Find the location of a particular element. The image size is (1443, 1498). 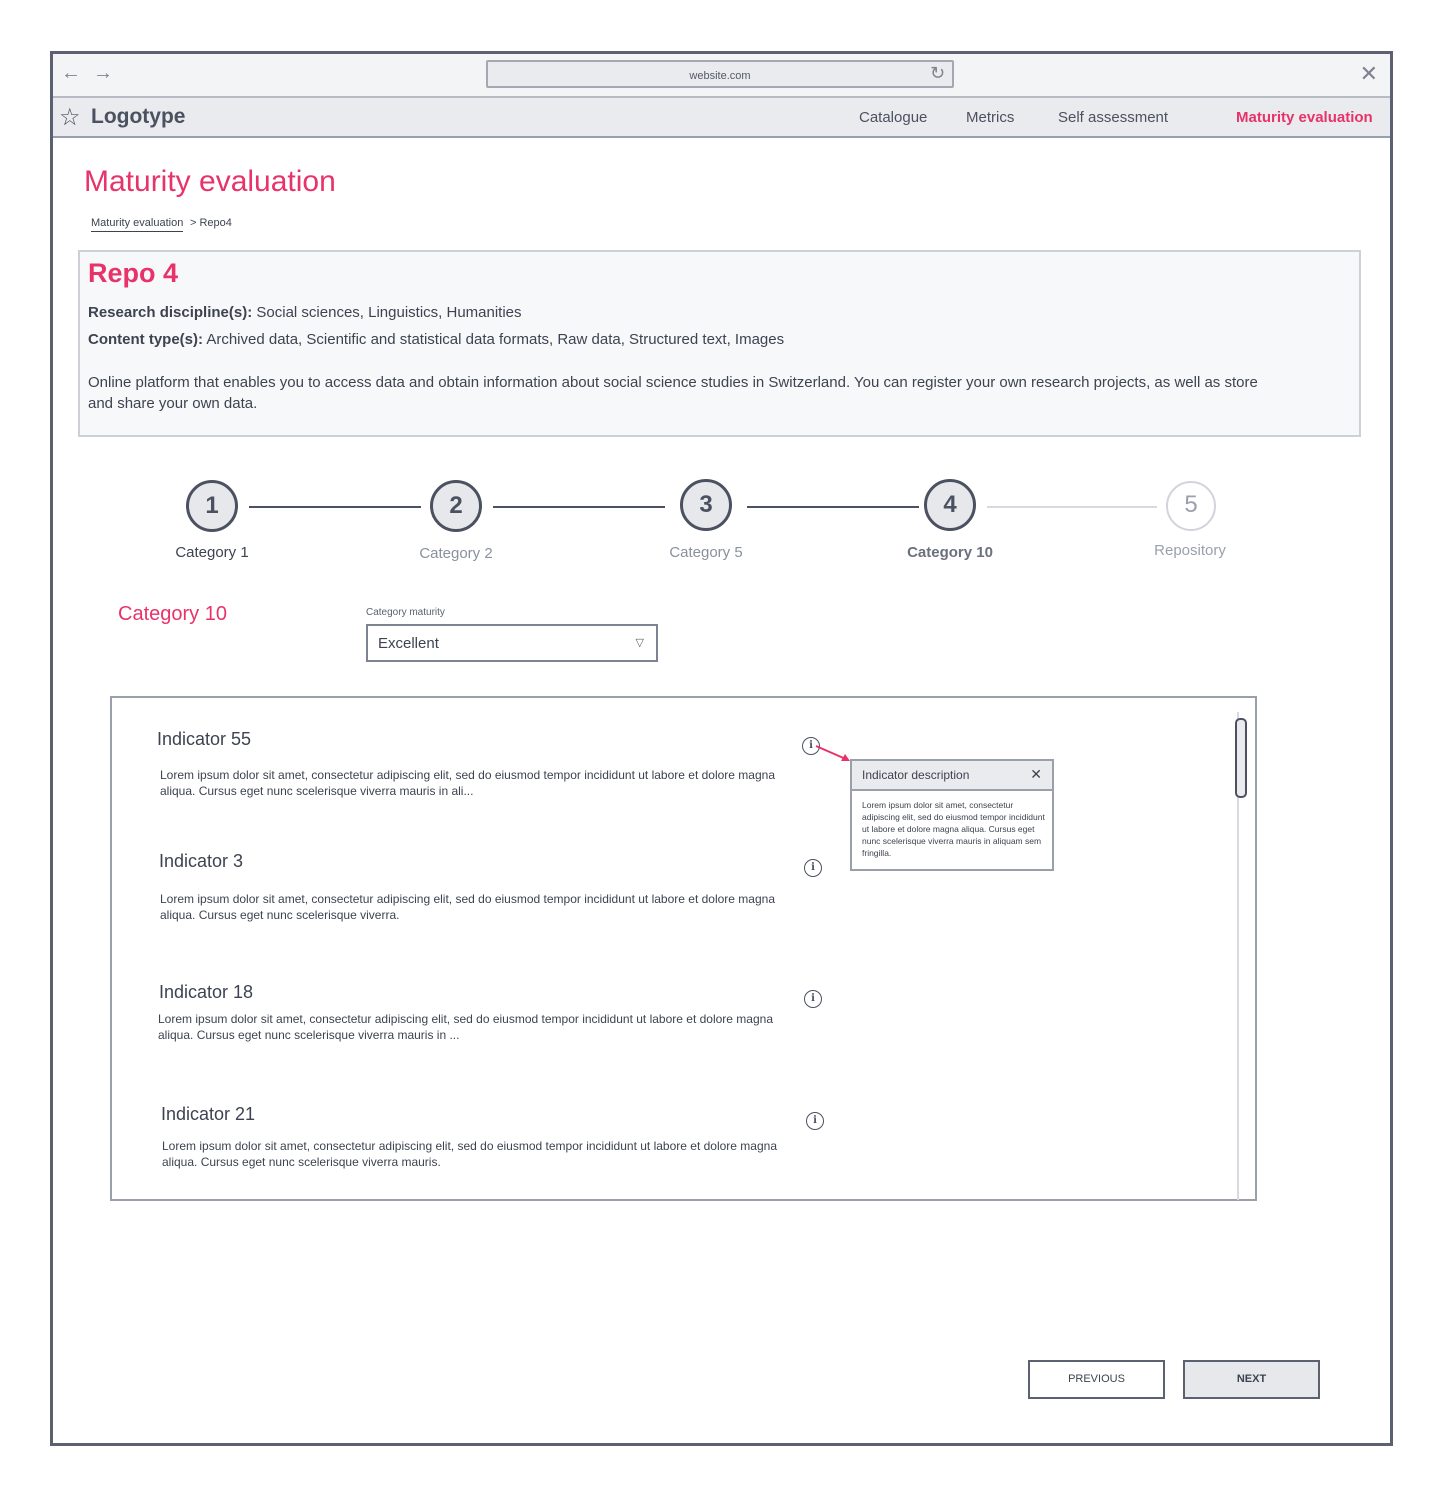

browser-toolbar: ← → website.com ↻ ✕ is located at coordinates (721, 76).